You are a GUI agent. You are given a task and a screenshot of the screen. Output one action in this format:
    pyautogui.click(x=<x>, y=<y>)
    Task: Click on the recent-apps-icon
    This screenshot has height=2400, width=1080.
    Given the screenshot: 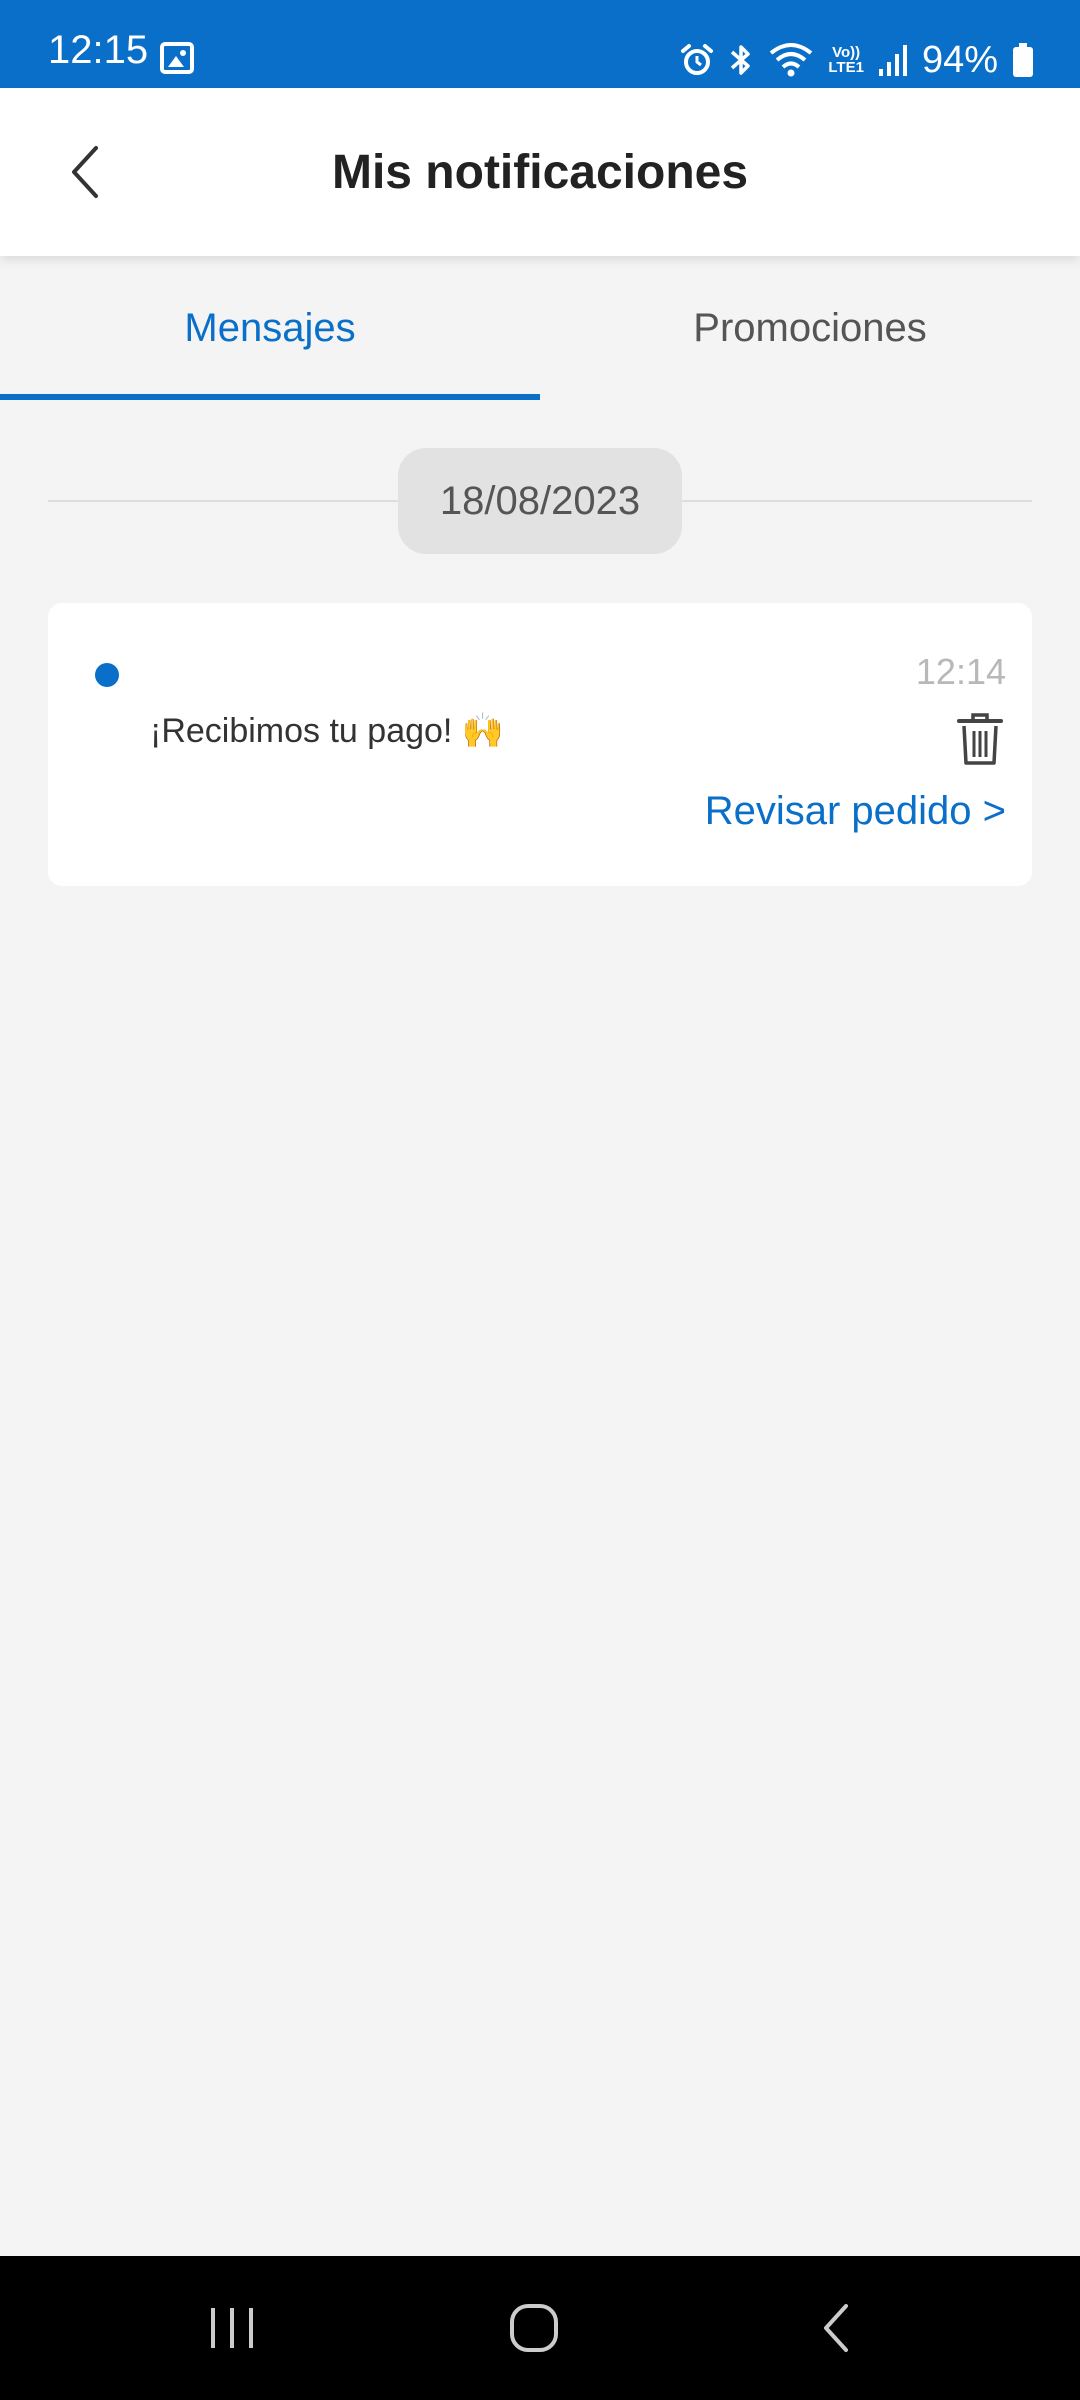 What is the action you would take?
    pyautogui.click(x=232, y=2328)
    